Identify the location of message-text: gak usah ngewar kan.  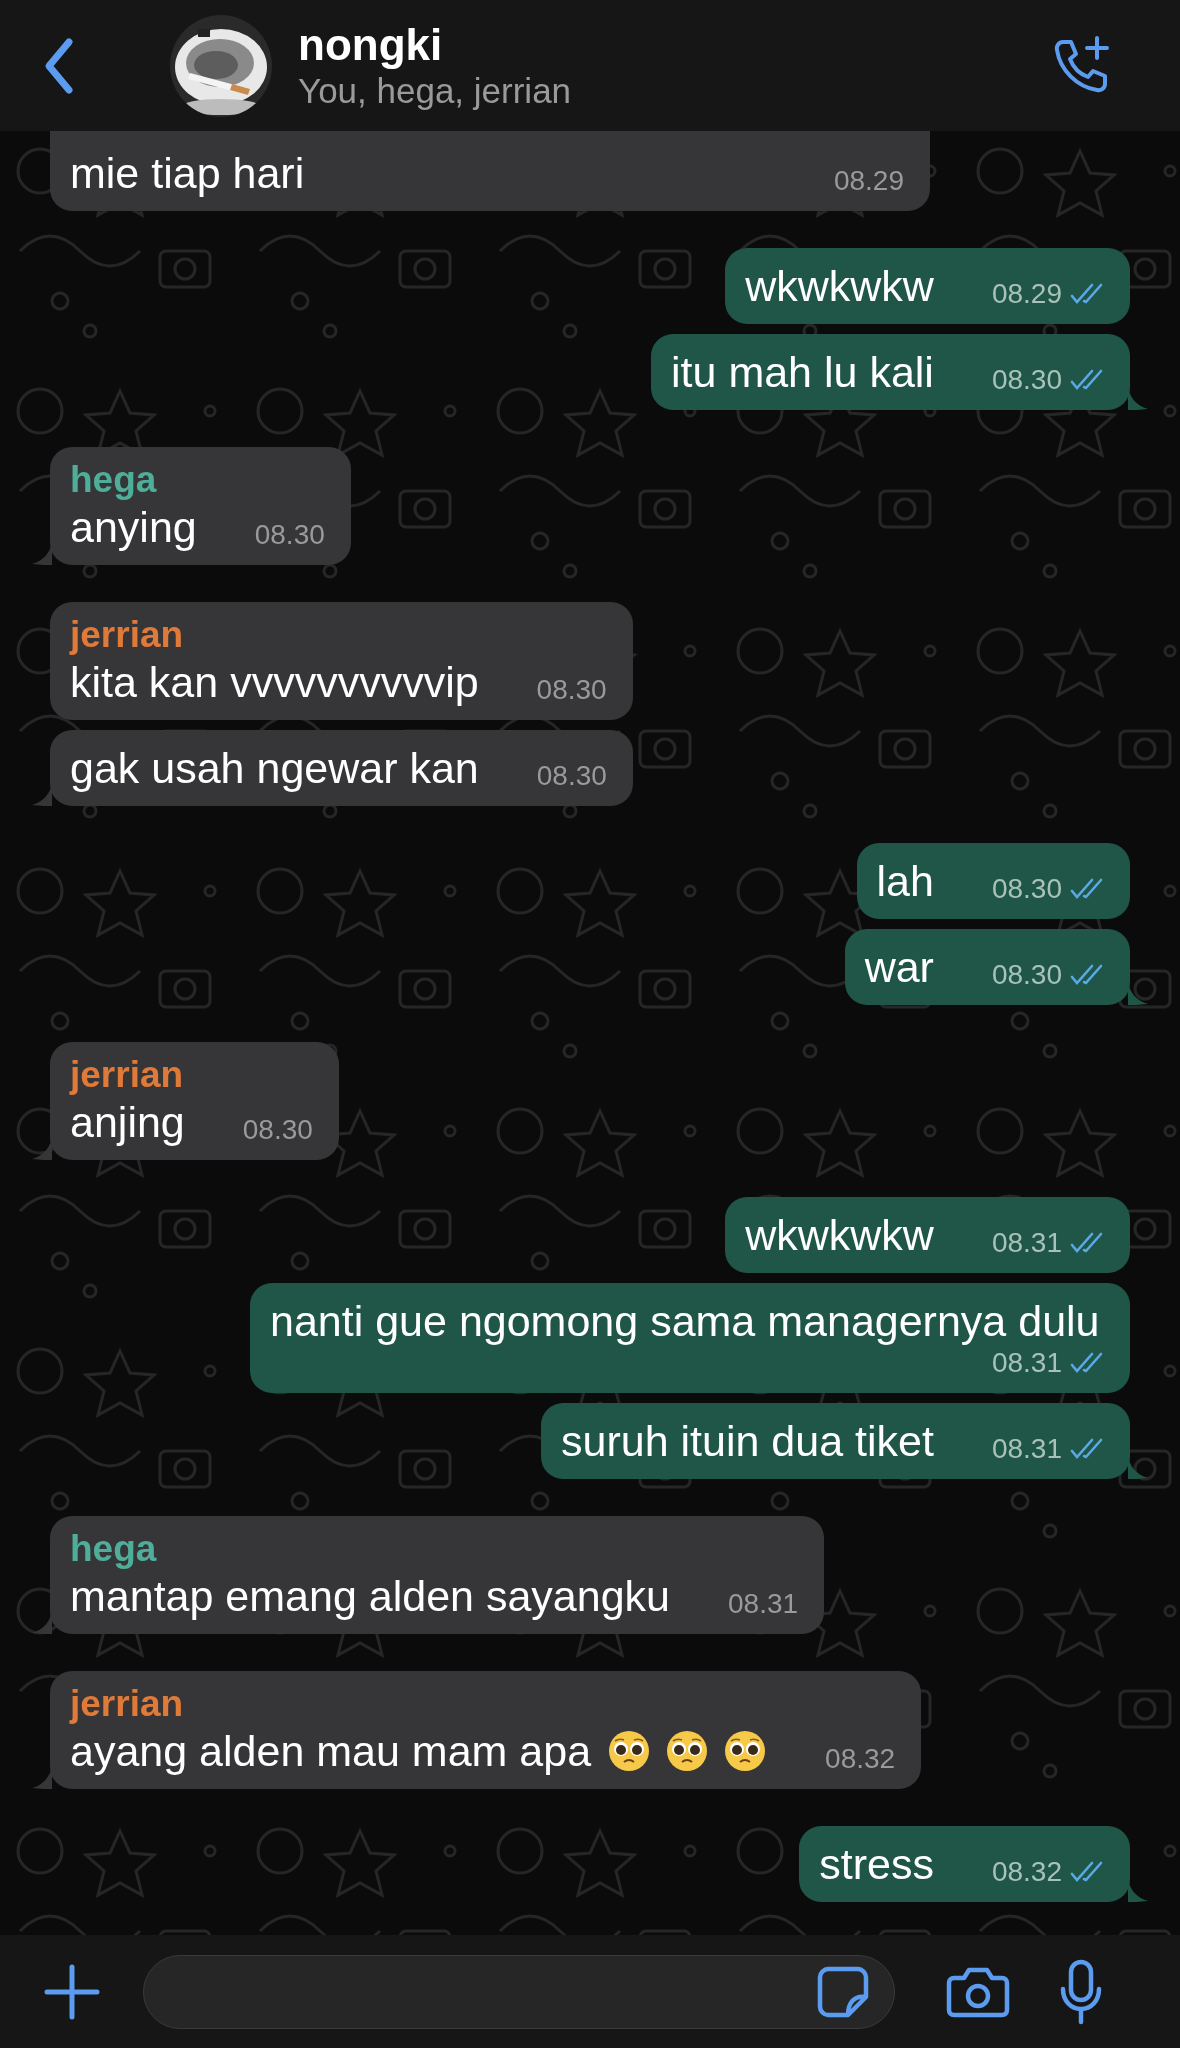
(274, 768).